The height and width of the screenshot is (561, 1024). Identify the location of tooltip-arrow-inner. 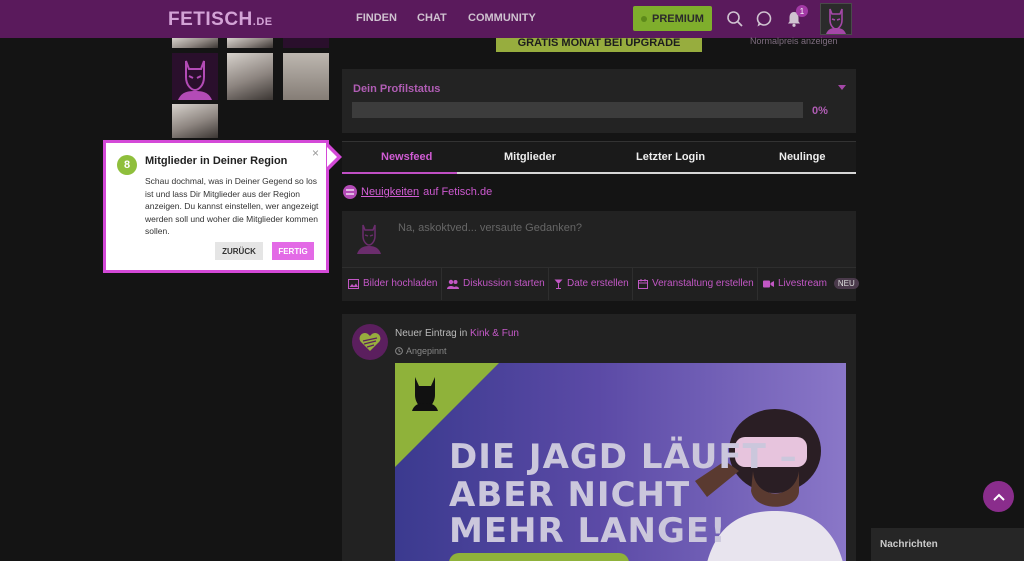
(332, 157).